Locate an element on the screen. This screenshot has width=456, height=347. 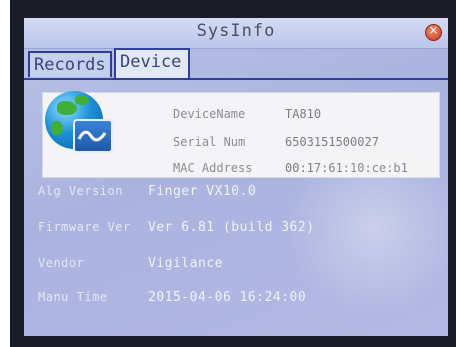
vendor-label: Vendor is located at coordinates (61, 263).